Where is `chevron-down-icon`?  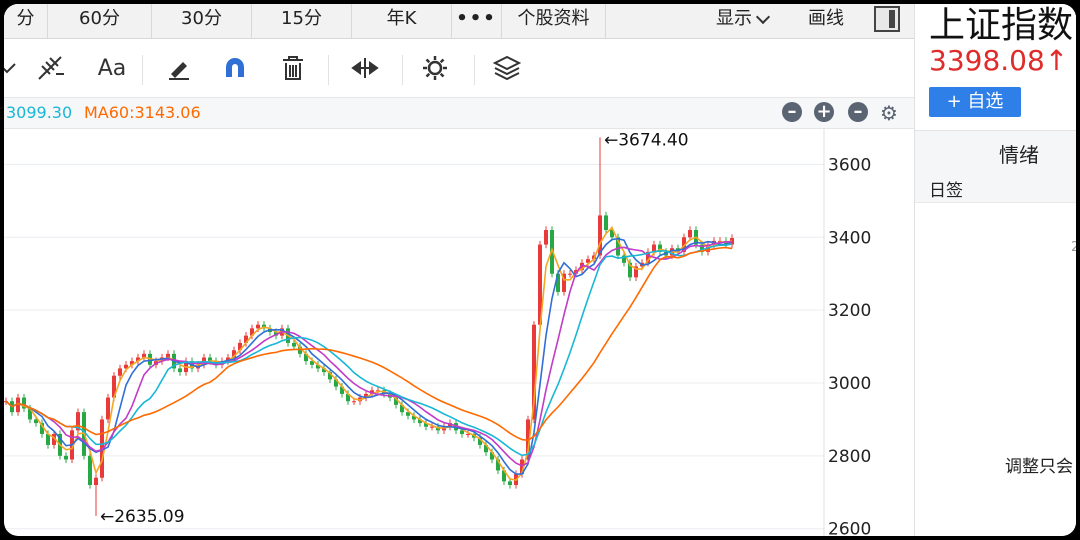
chevron-down-icon is located at coordinates (763, 17).